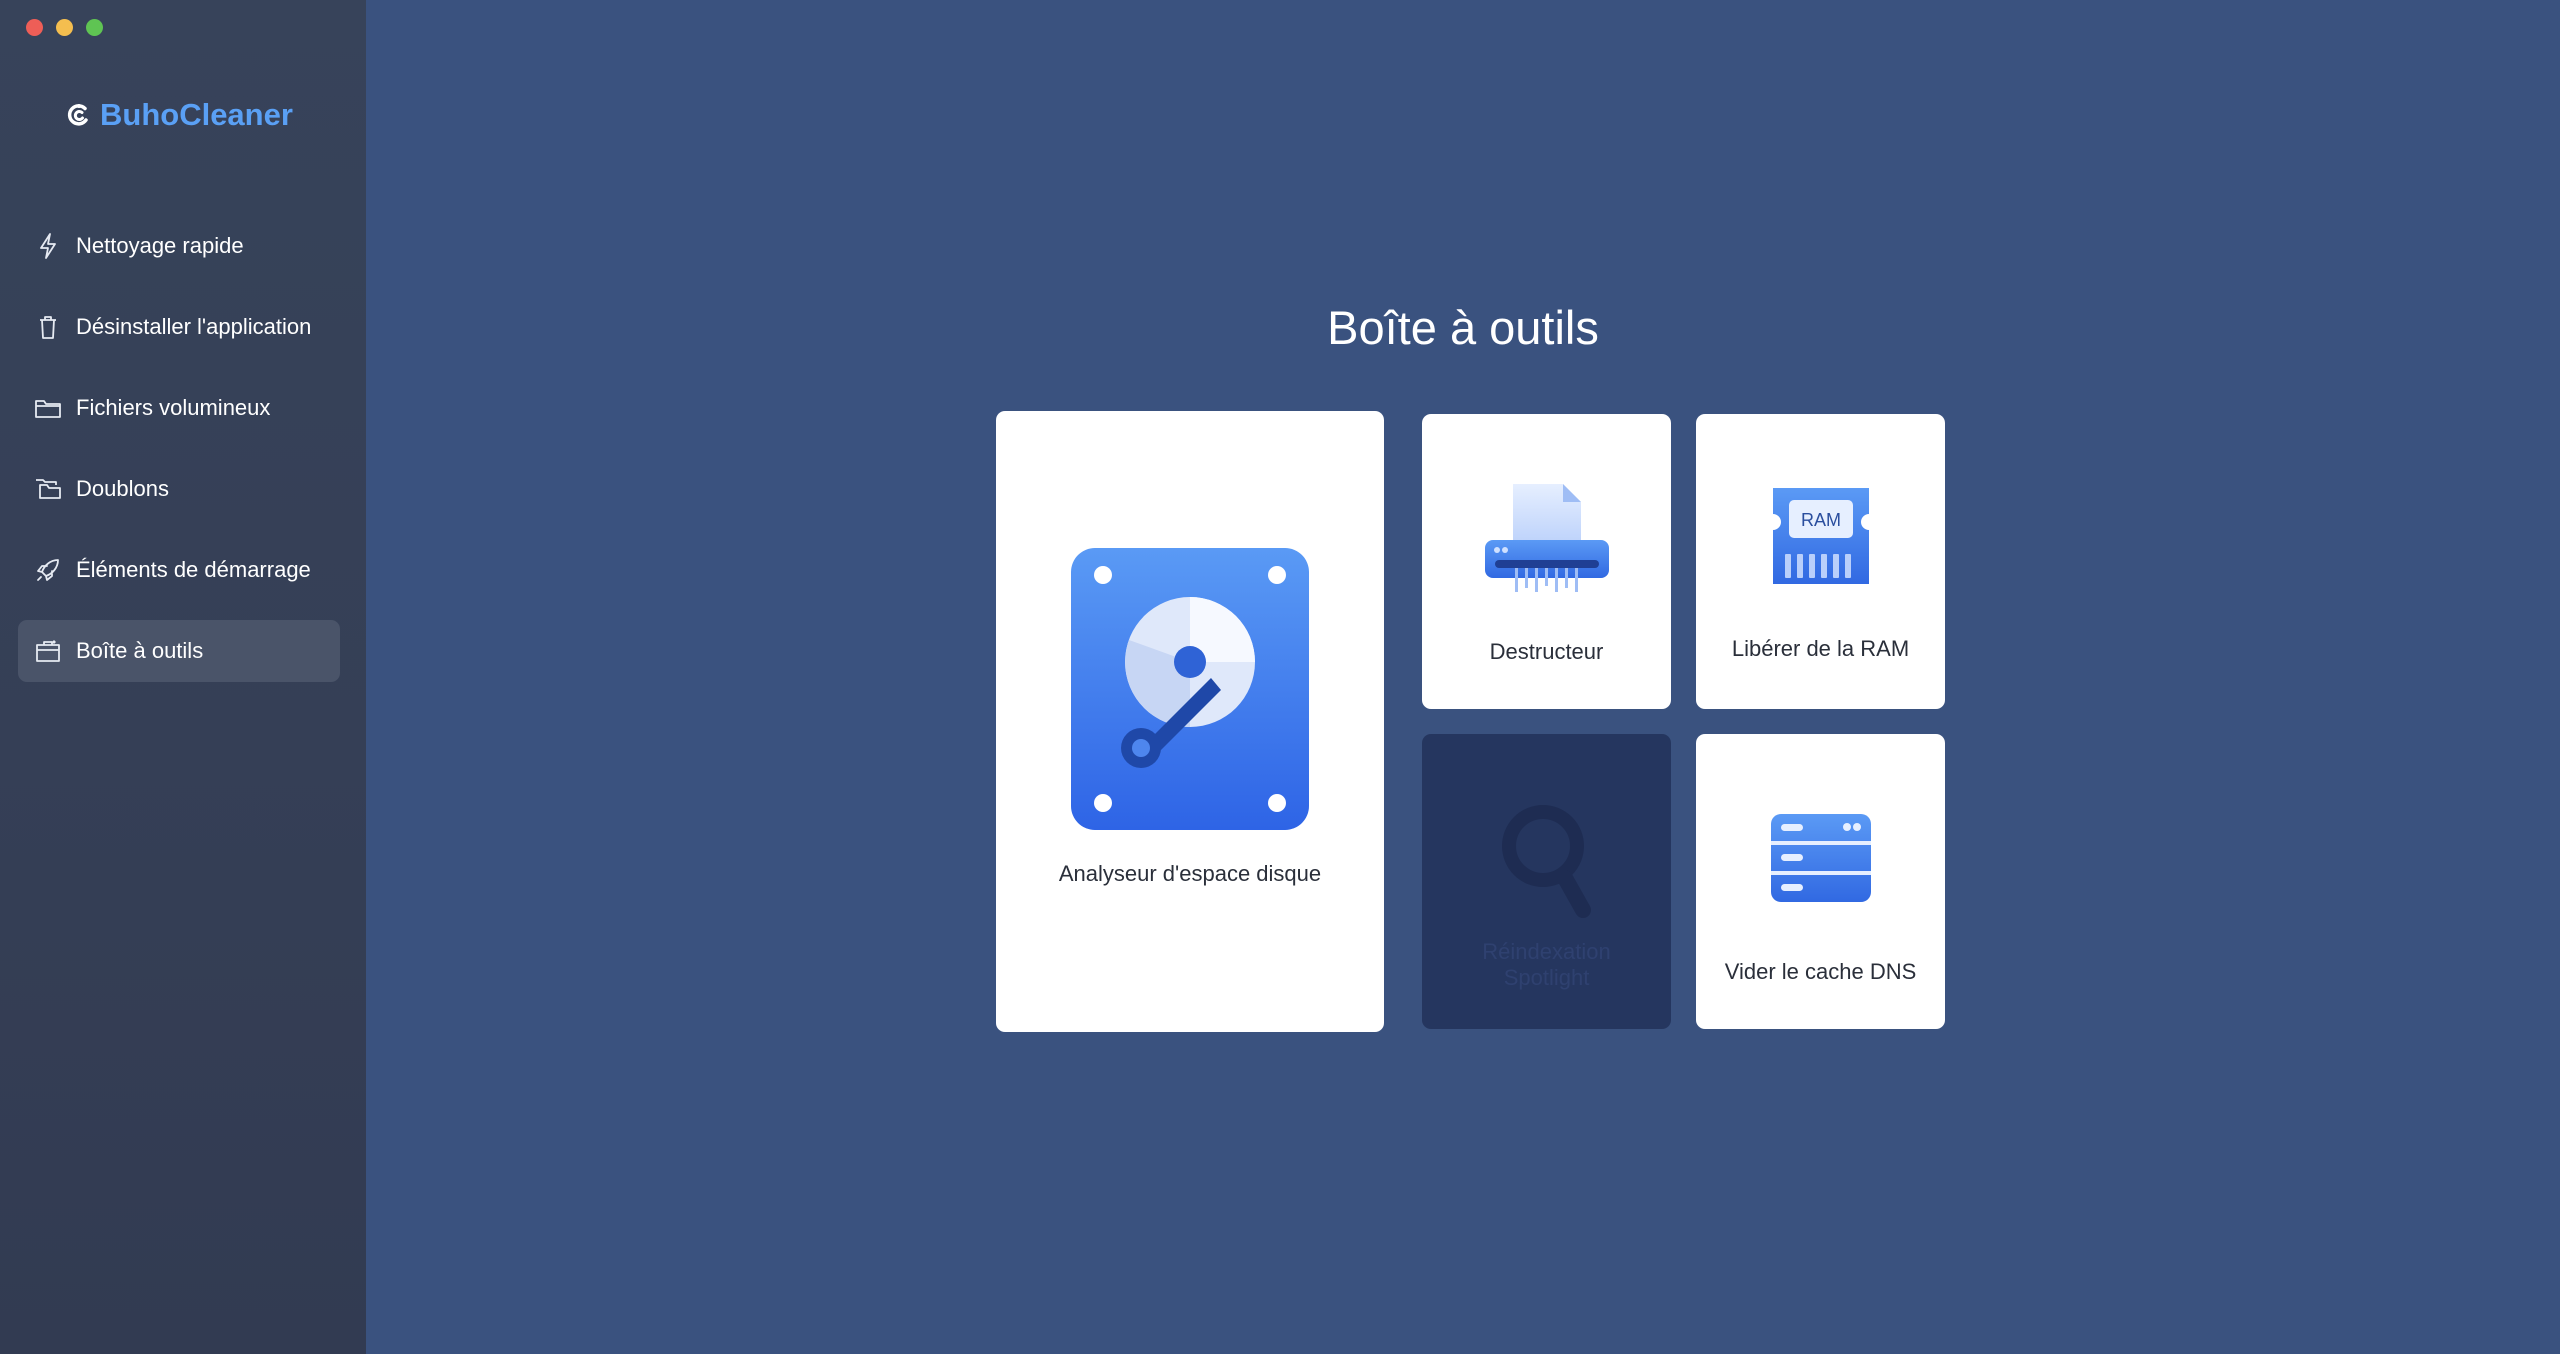 The image size is (2560, 1354). Describe the element at coordinates (94, 27) in the screenshot. I see `zoom-window-button` at that location.